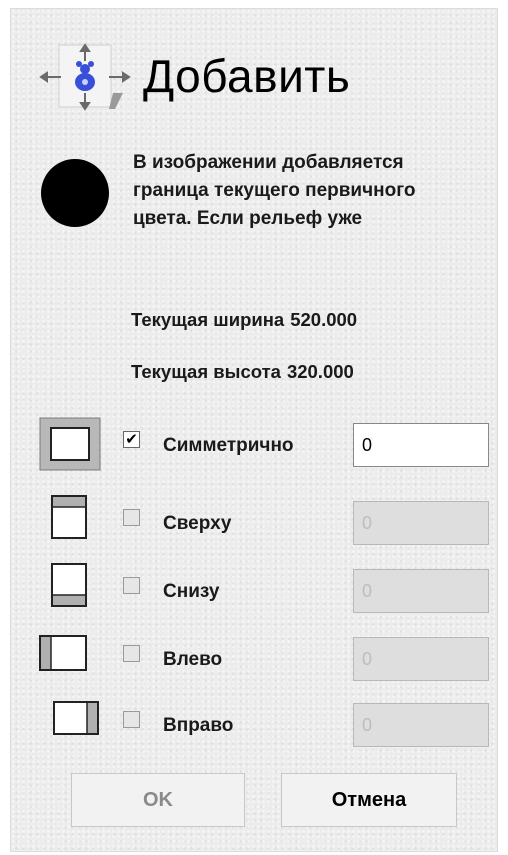 This screenshot has height=855, width=508. What do you see at coordinates (198, 725) in the screenshot?
I see `right-label: Вправо` at bounding box center [198, 725].